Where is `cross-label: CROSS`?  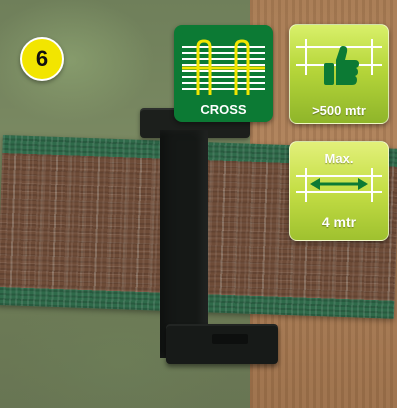
cross-label: CROSS is located at coordinates (223, 109).